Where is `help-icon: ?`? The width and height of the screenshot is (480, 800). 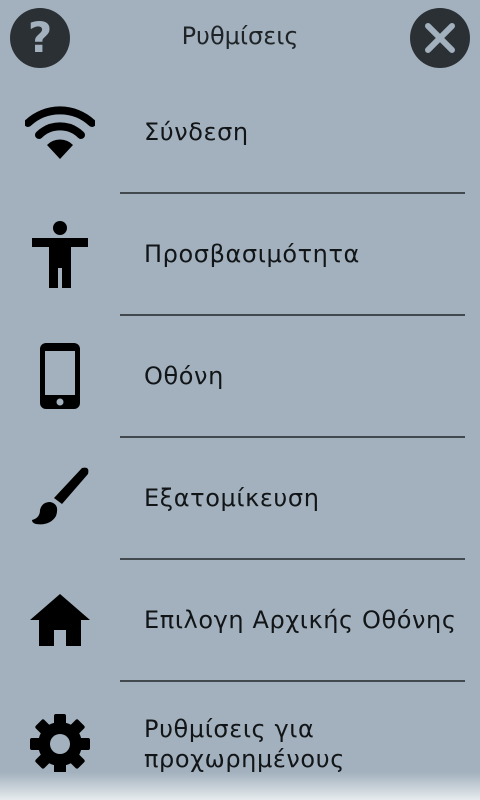
help-icon: ? is located at coordinates (40, 37).